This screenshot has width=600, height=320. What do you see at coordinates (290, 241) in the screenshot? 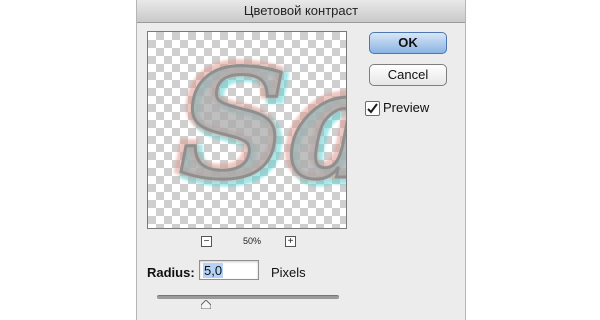
I see `zoom-in-icon: +` at bounding box center [290, 241].